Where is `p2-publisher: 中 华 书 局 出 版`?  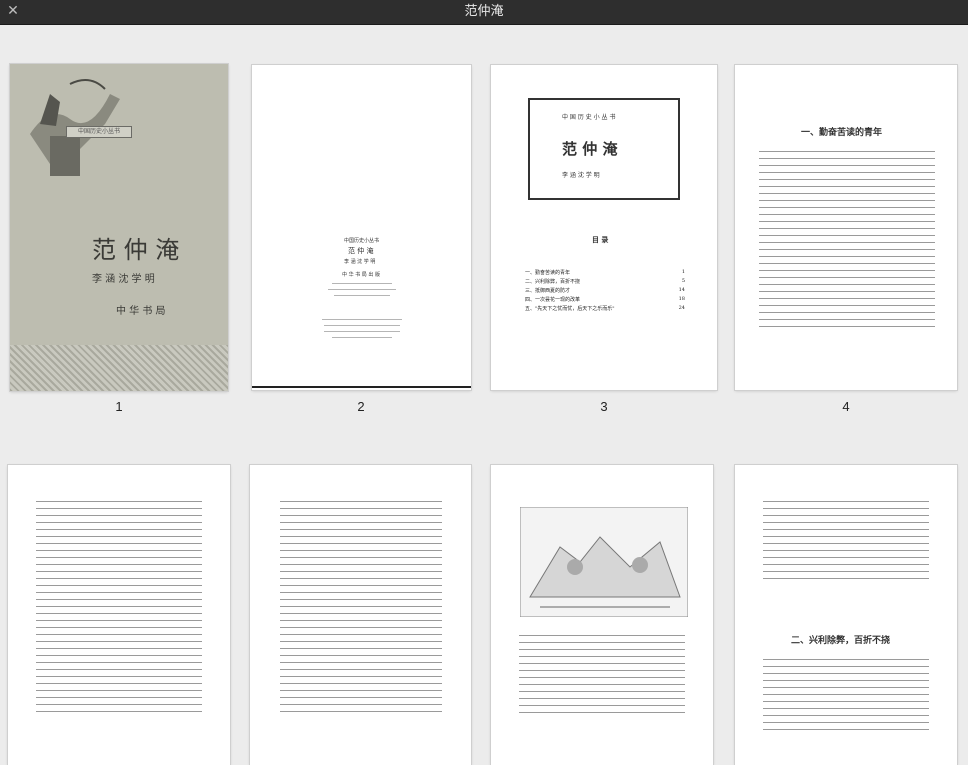
p2-publisher: 中 华 书 局 出 版 is located at coordinates (361, 275).